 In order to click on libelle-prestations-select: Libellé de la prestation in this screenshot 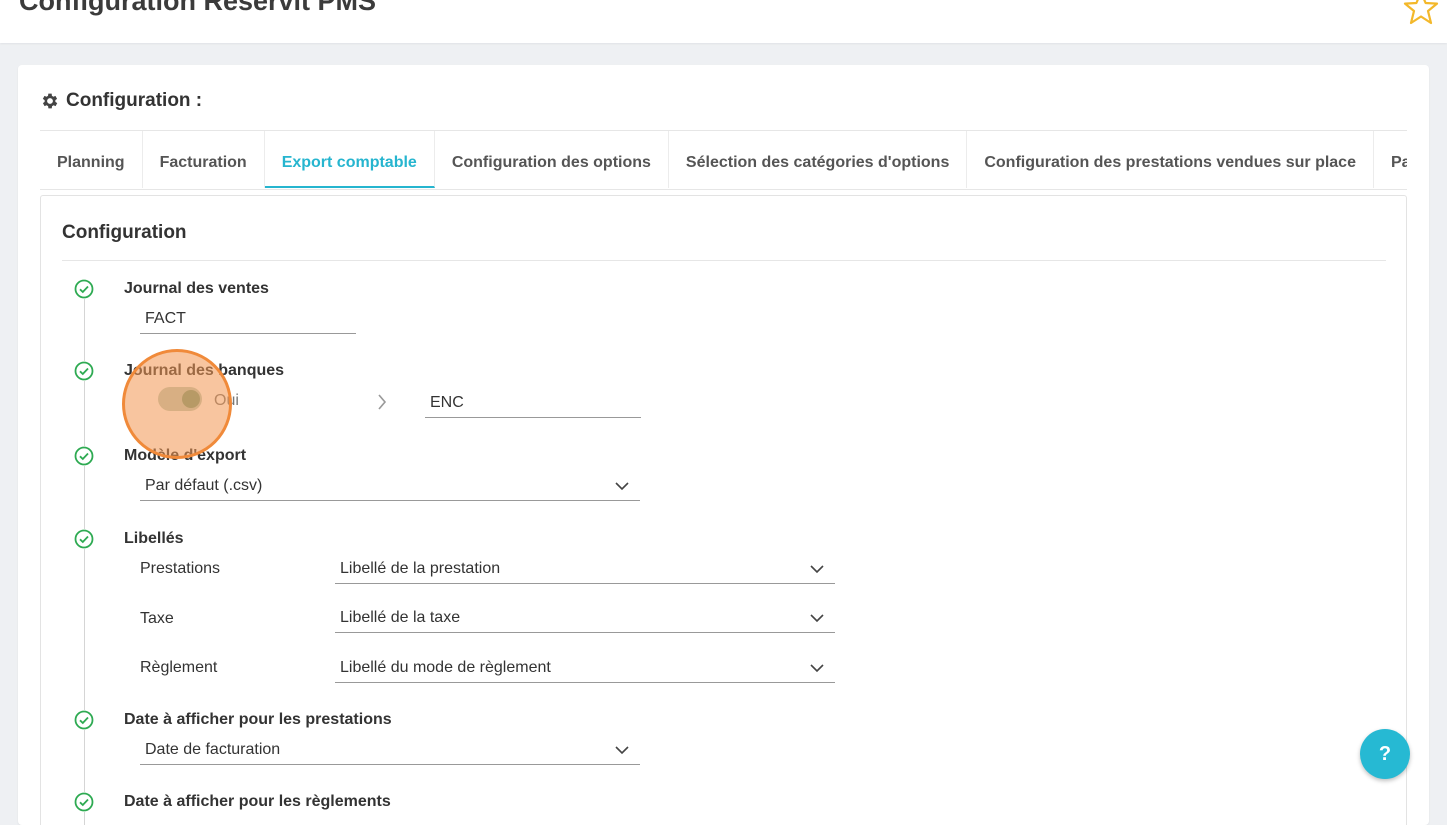, I will do `click(585, 569)`.